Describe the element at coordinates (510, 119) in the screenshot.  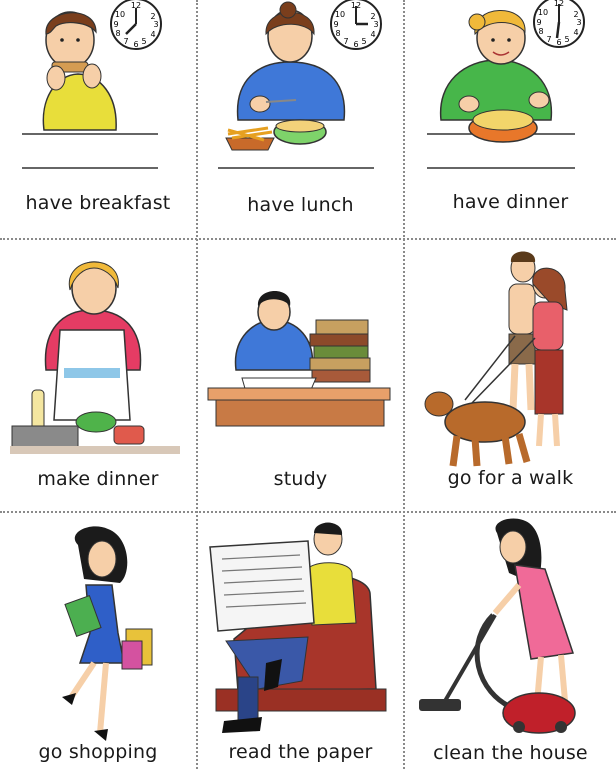
I see `card-have-dinner: 12 2 3 4 5 6 7 8 9 10 have dinner` at that location.